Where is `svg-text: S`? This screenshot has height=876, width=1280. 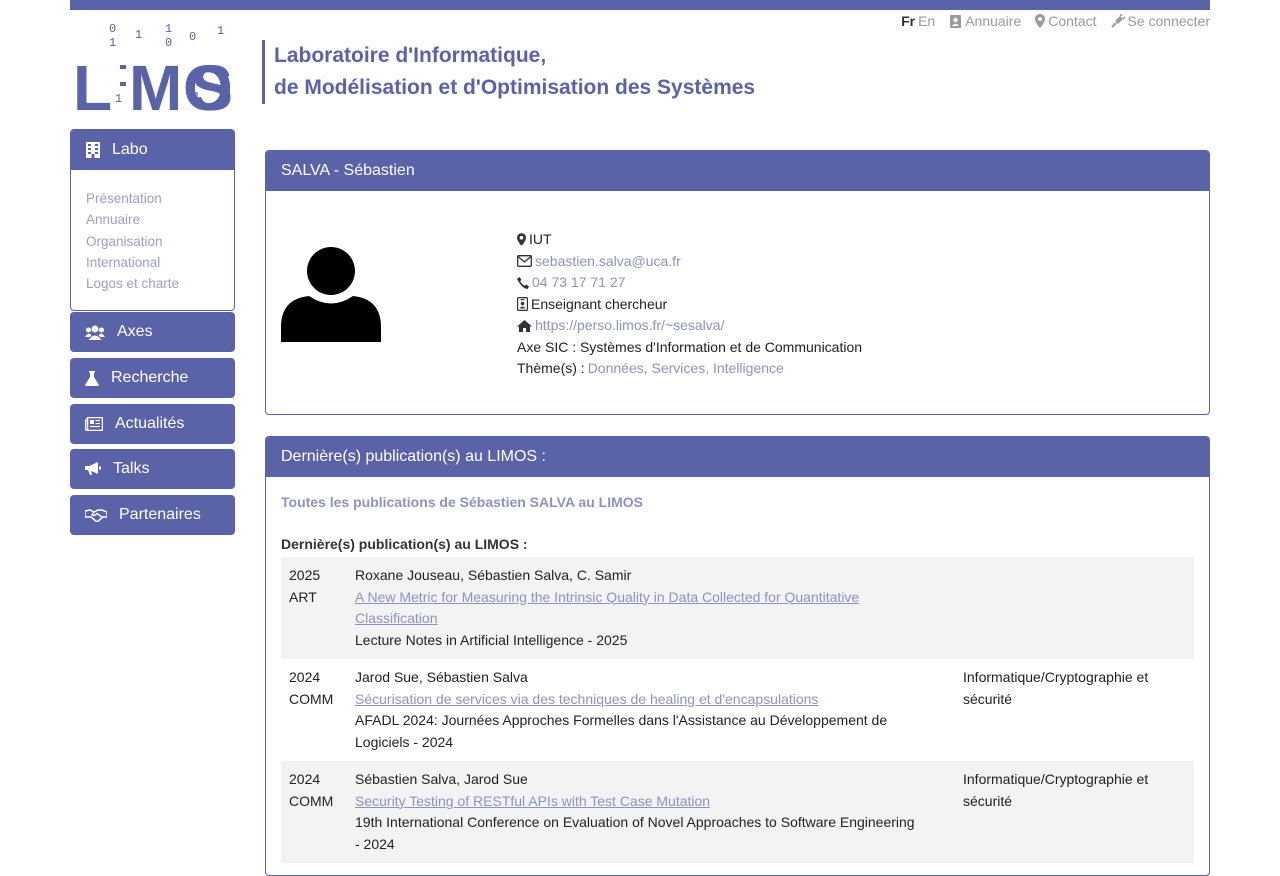 svg-text: S is located at coordinates (211, 84).